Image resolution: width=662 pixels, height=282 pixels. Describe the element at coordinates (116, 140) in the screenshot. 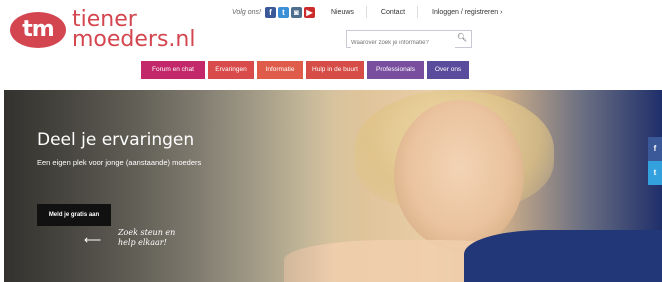

I see `hero-title: Deel je ervaringen` at that location.